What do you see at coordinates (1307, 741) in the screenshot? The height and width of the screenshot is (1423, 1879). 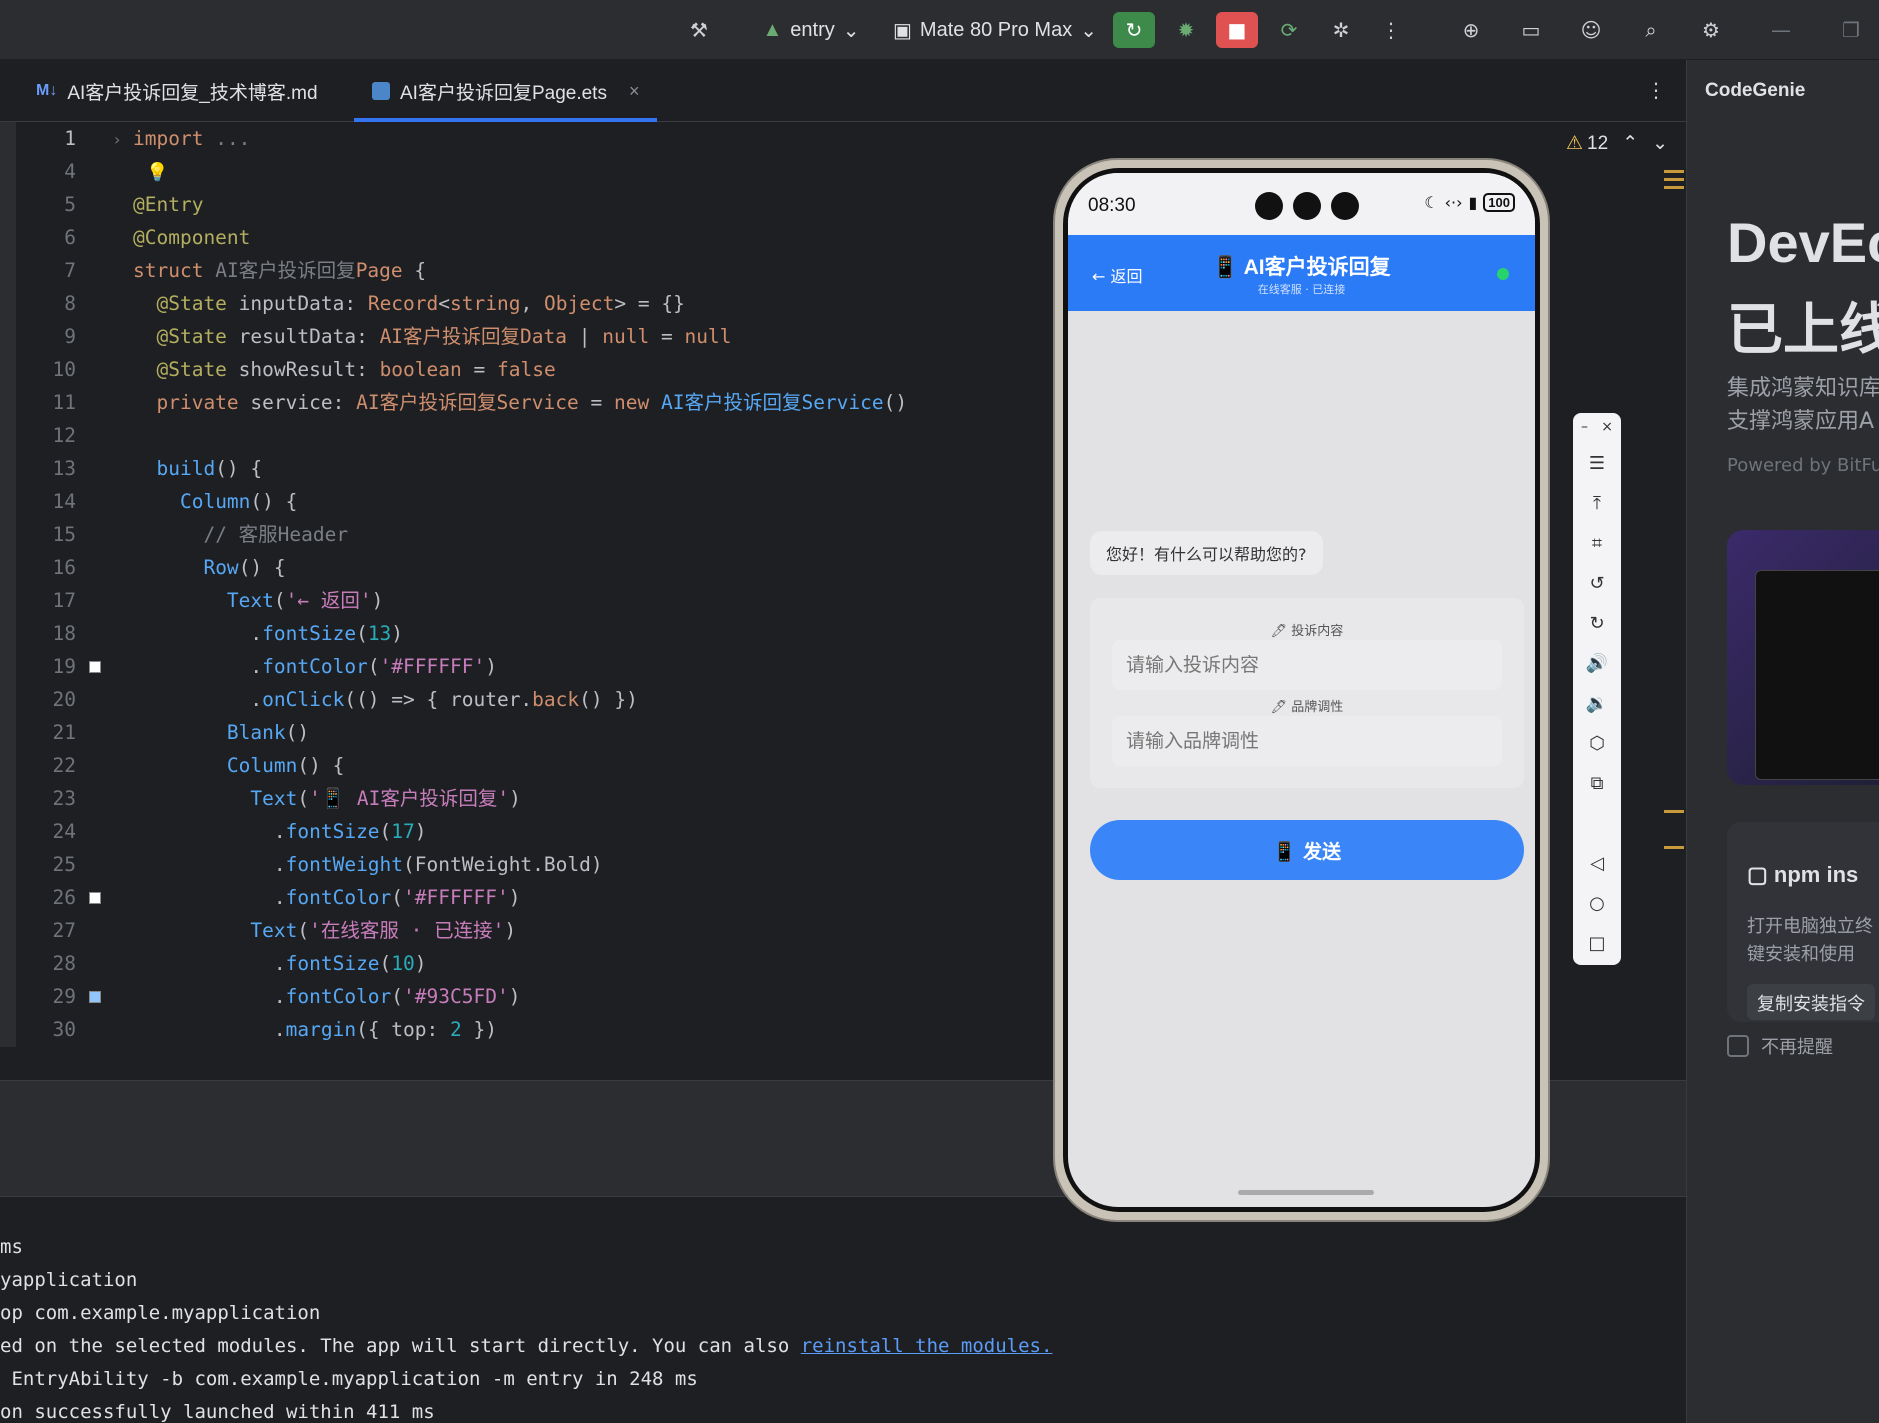 I see `brand-tone-input: 请输入品牌调性` at bounding box center [1307, 741].